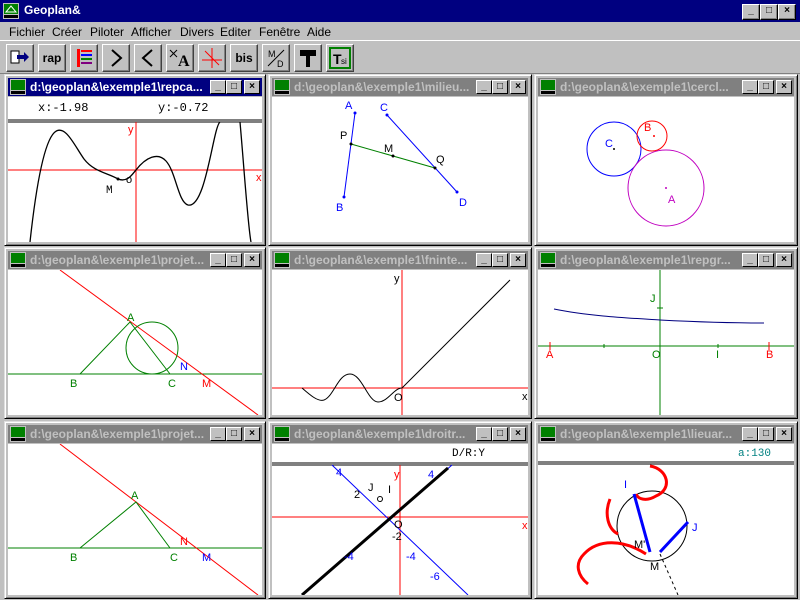 The image size is (800, 600). What do you see at coordinates (349, 155) in the screenshot?
I see `segment-ab` at bounding box center [349, 155].